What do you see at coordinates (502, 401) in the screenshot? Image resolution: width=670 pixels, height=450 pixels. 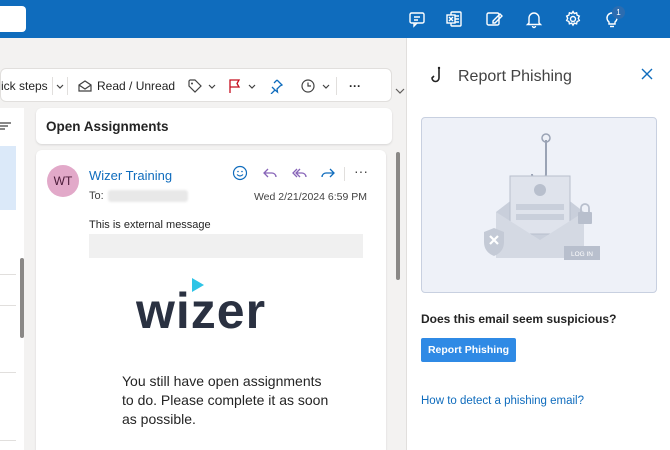 I see `detect-phishing-link: How to detect a phishing email?` at bounding box center [502, 401].